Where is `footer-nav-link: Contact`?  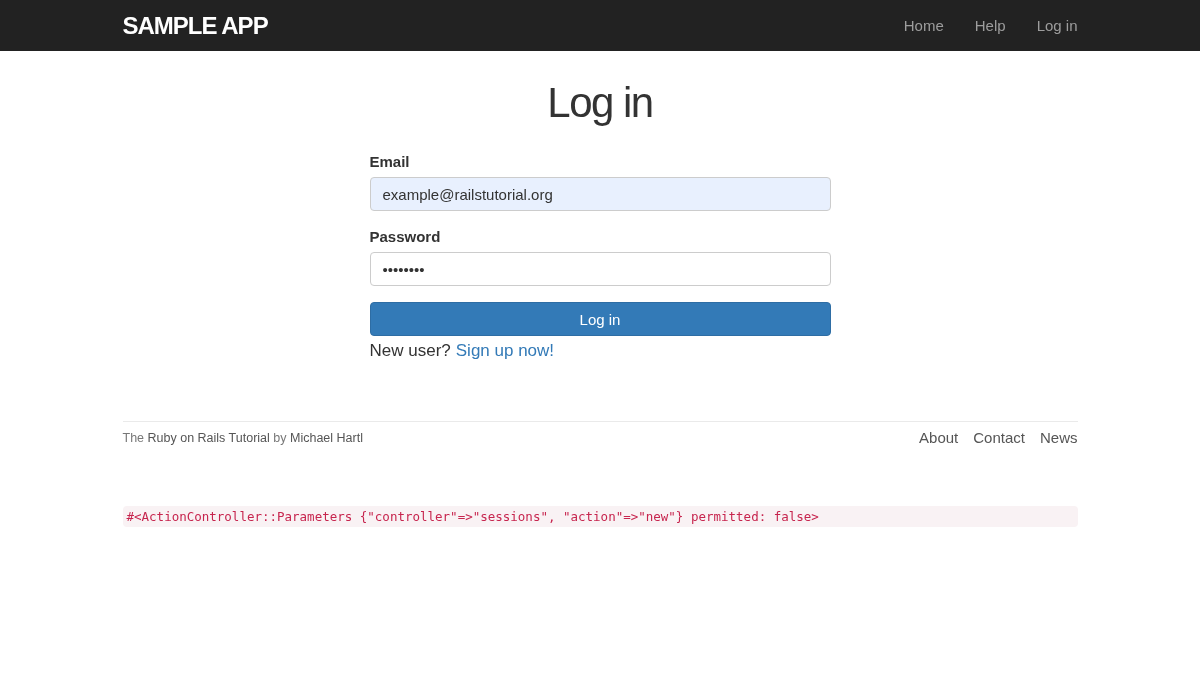 footer-nav-link: Contact is located at coordinates (999, 437).